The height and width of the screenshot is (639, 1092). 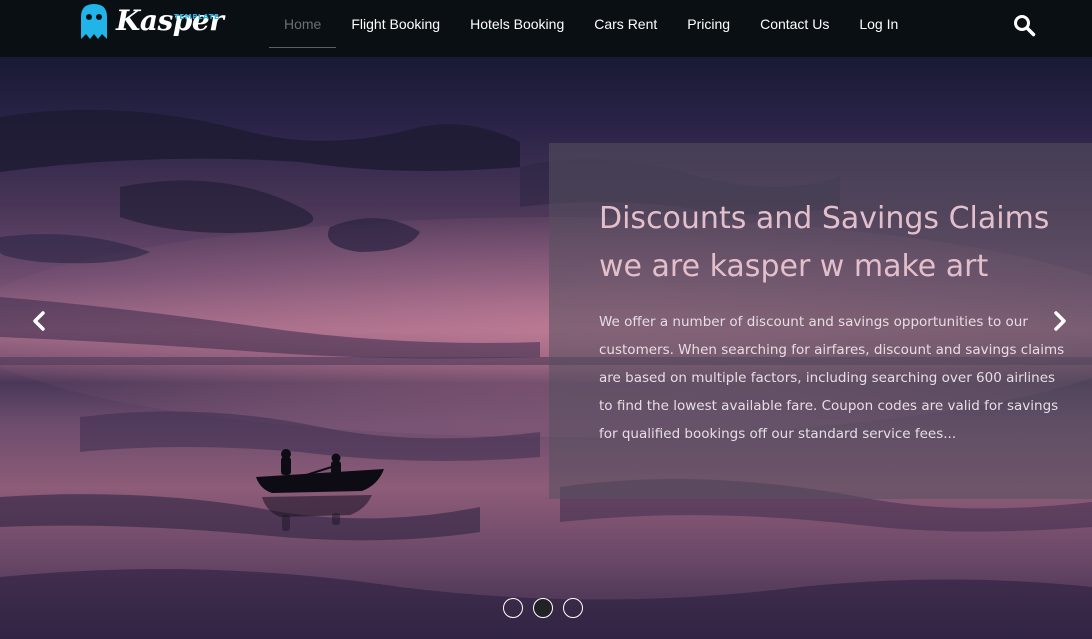 I want to click on logo-tagline: TEMPLATE, so click(x=197, y=17).